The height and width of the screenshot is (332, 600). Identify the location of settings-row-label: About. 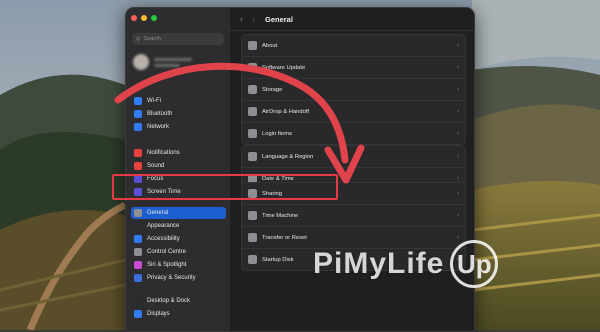
(270, 45).